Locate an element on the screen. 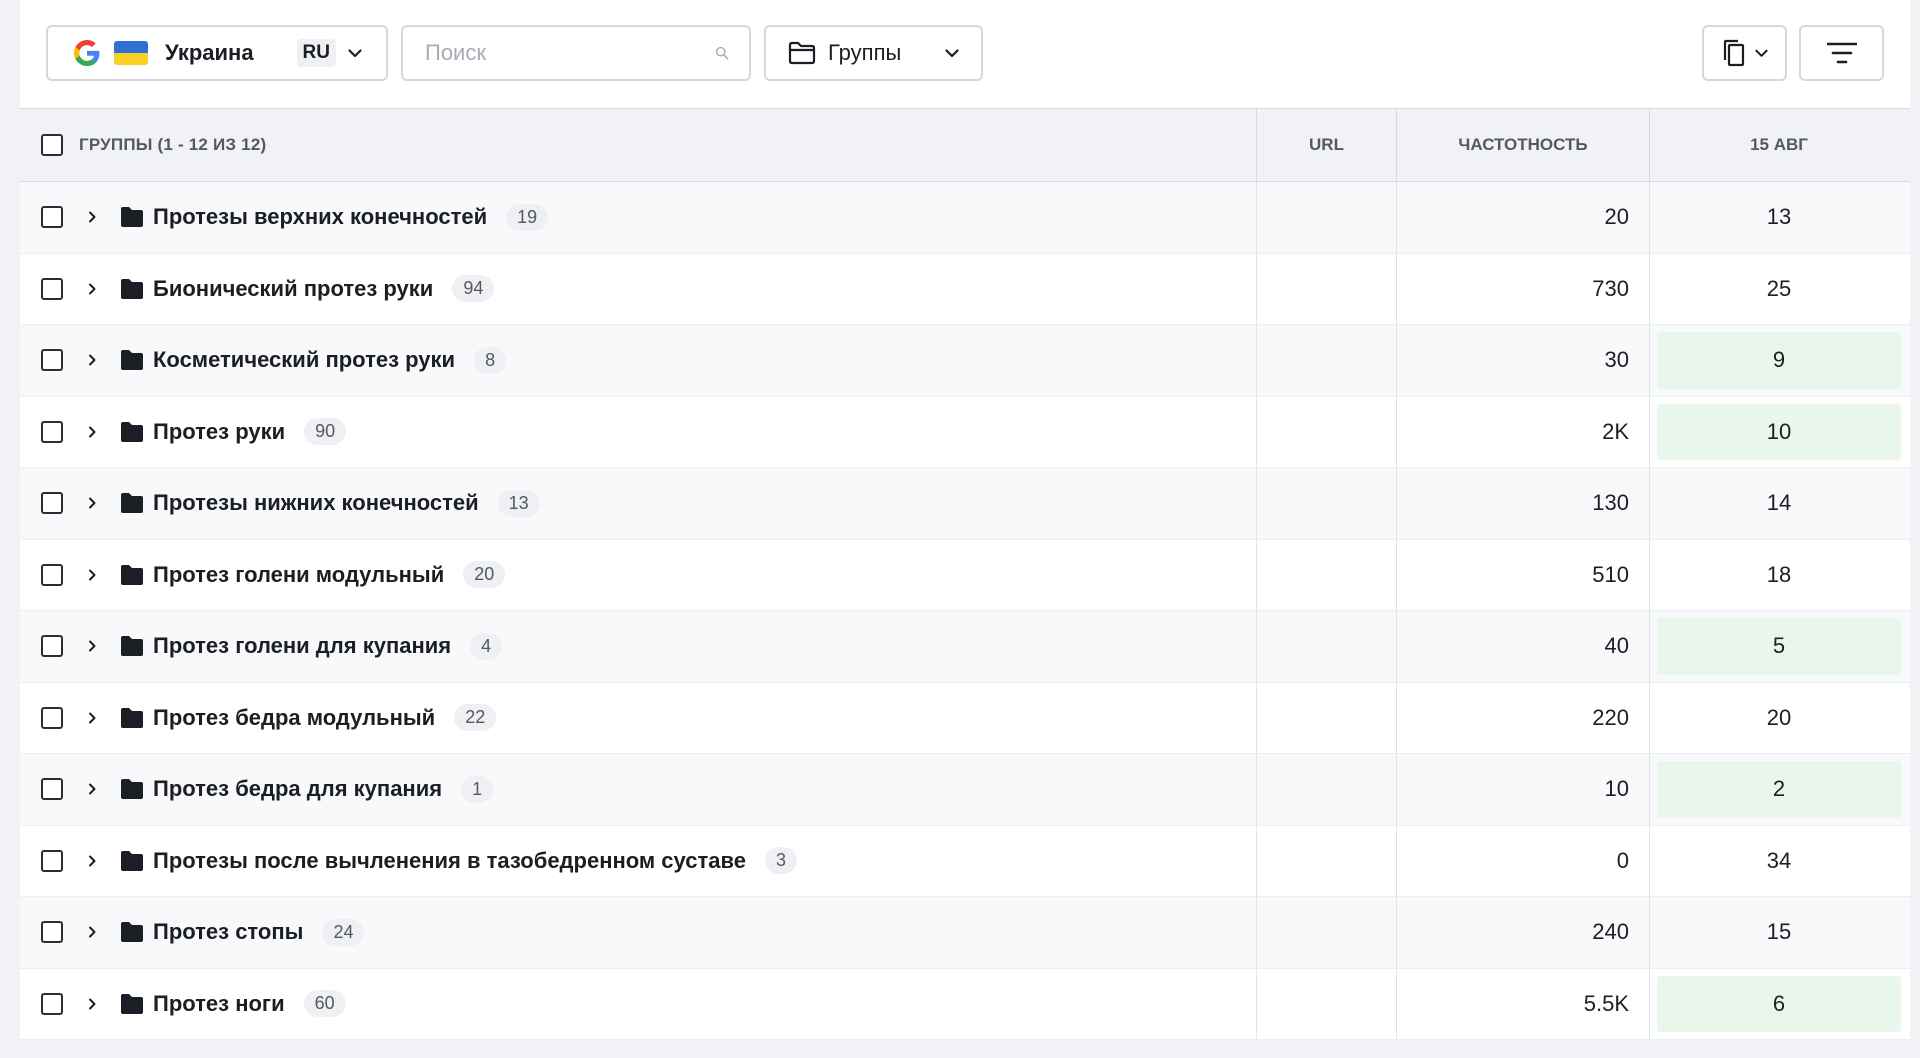  group-name-cell: Протезы верхних конечностей 19 is located at coordinates (351, 217).